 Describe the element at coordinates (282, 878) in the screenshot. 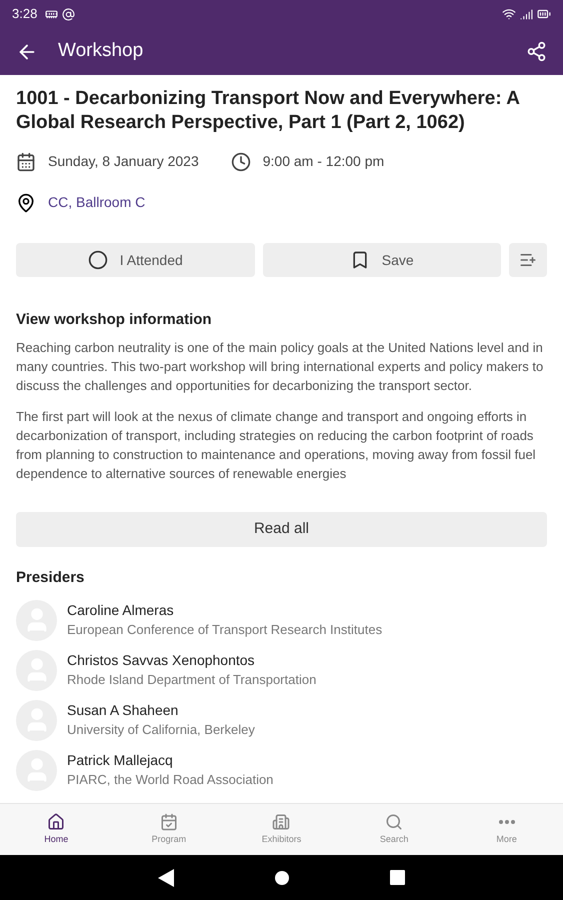

I see `home-nav-button` at that location.